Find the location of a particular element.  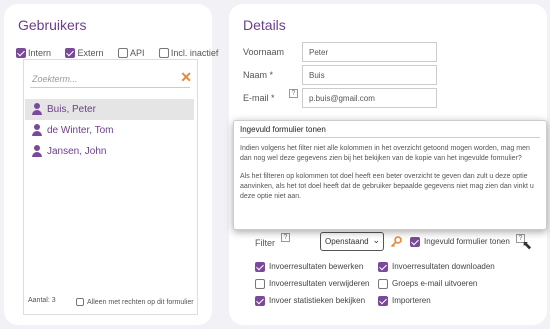

filter-intern-checkbox is located at coordinates (21, 52).